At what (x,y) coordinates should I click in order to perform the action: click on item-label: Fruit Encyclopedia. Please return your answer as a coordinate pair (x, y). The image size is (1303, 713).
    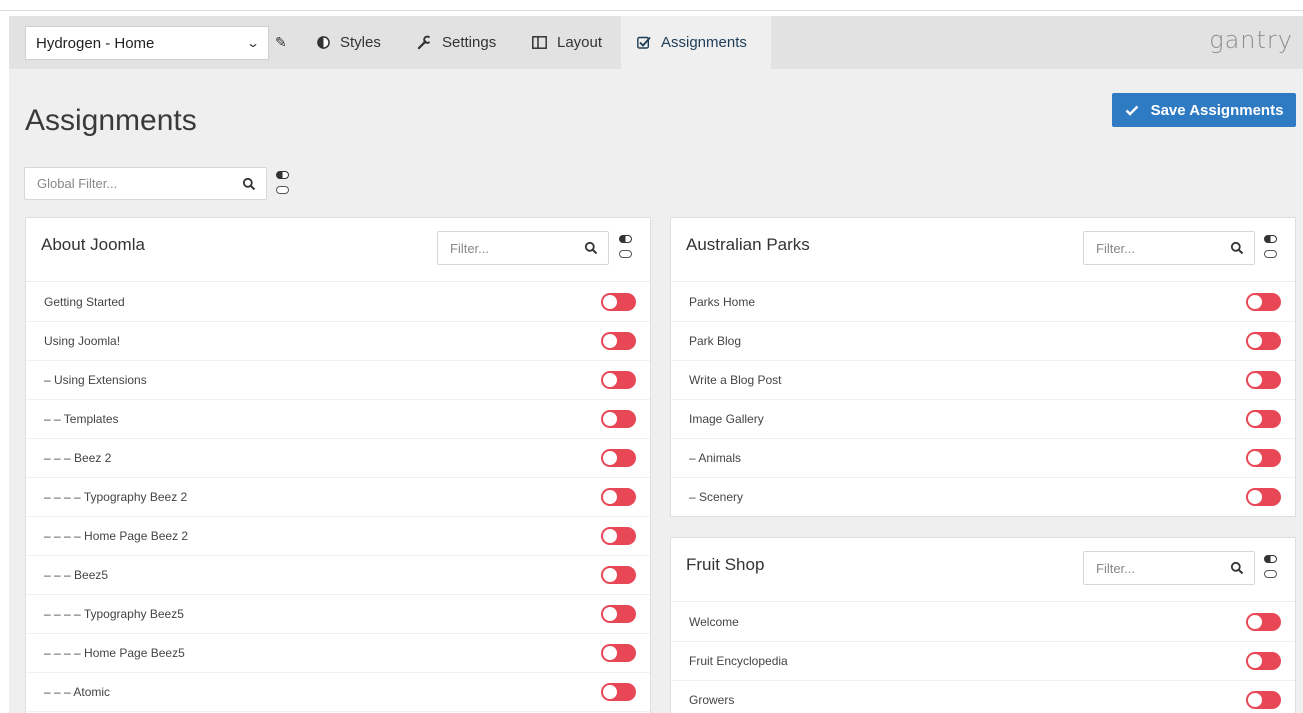
    Looking at the image, I should click on (738, 660).